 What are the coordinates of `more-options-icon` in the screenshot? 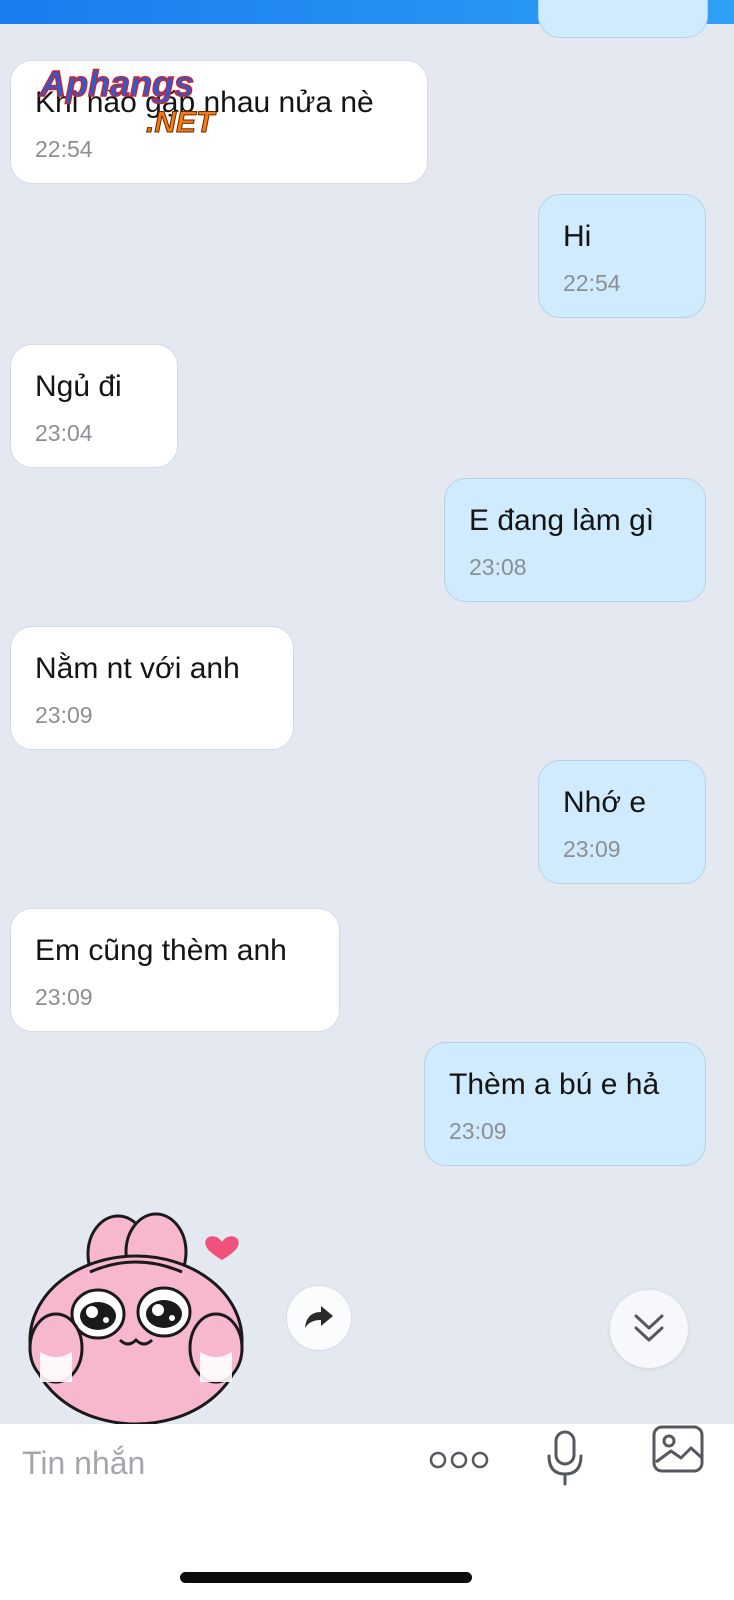 It's located at (459, 1462).